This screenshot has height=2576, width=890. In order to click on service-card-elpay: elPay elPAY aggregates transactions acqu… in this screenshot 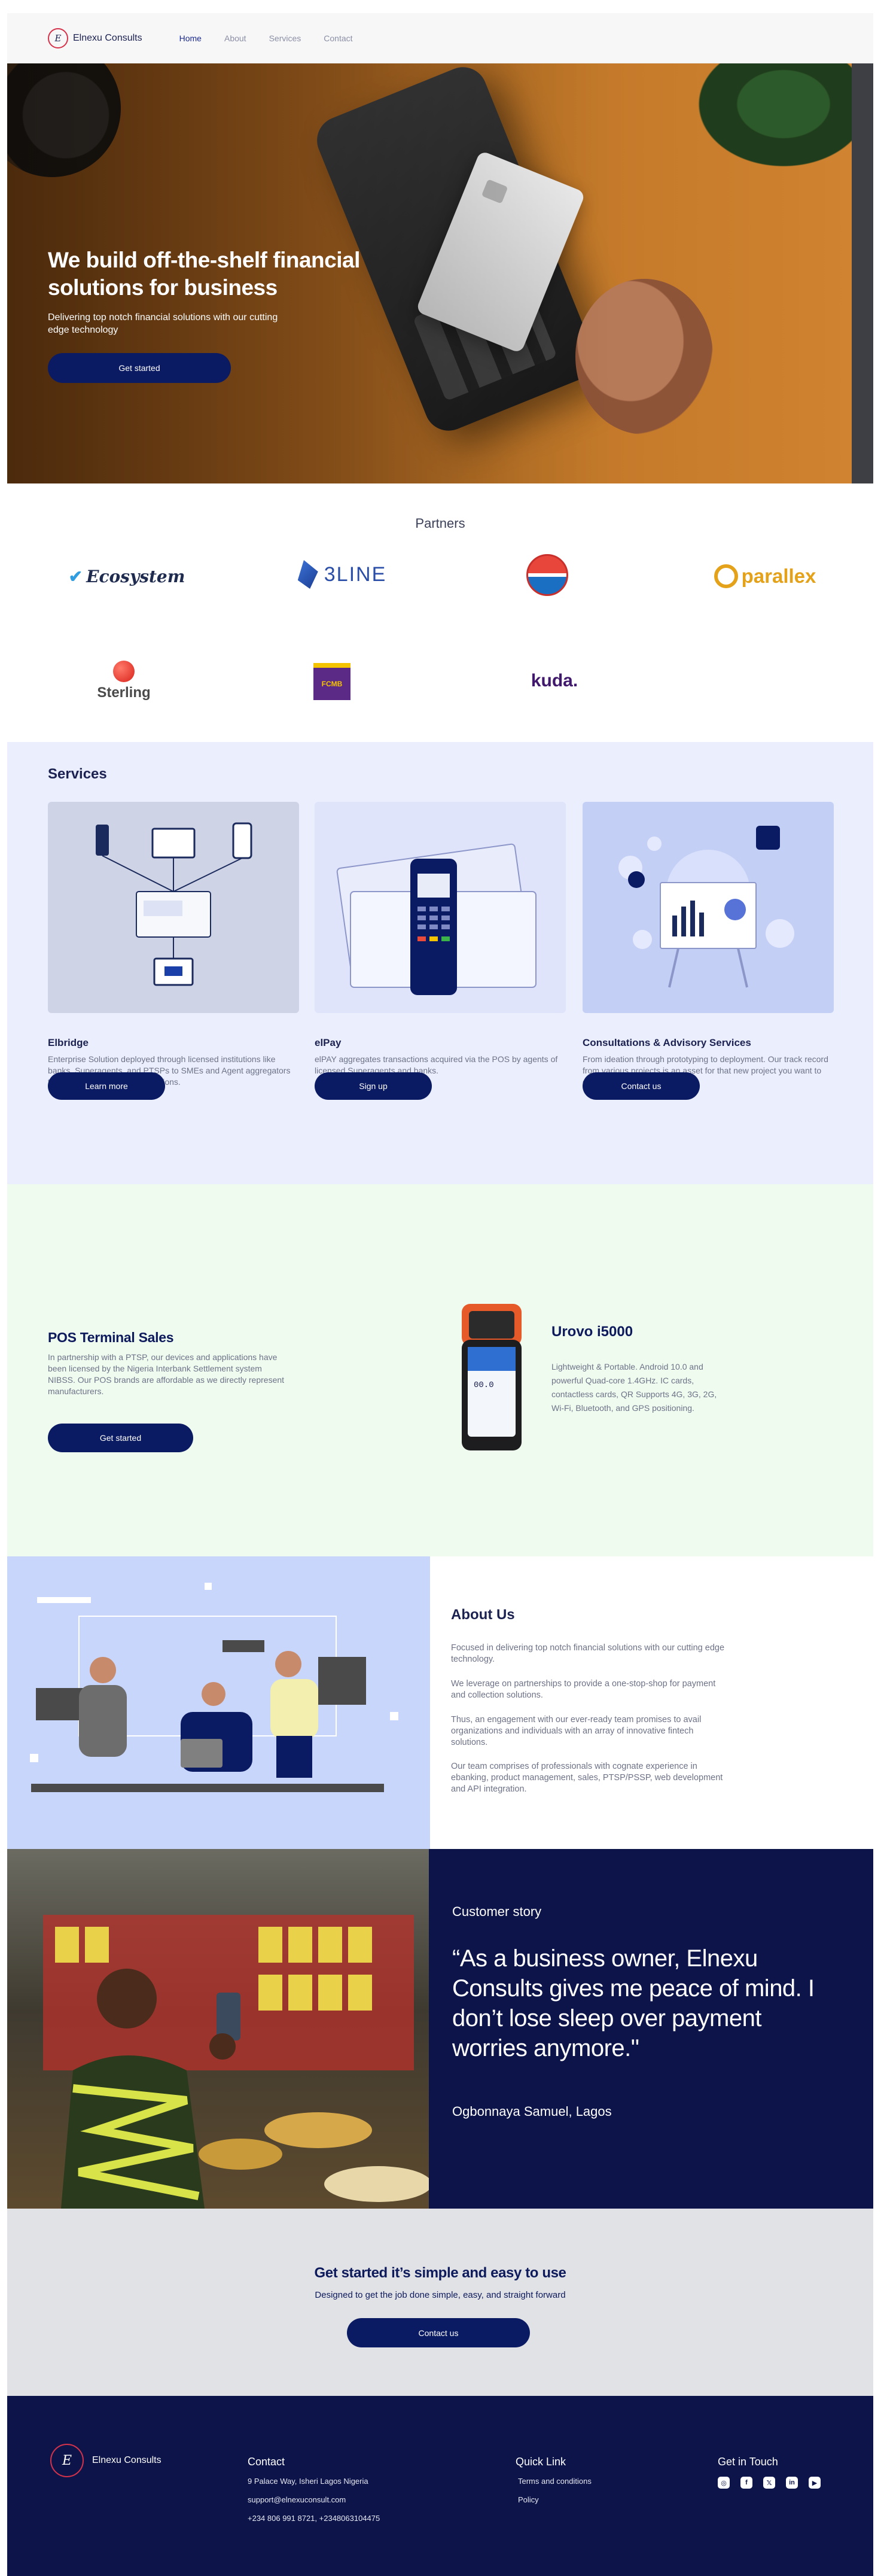, I will do `click(440, 939)`.